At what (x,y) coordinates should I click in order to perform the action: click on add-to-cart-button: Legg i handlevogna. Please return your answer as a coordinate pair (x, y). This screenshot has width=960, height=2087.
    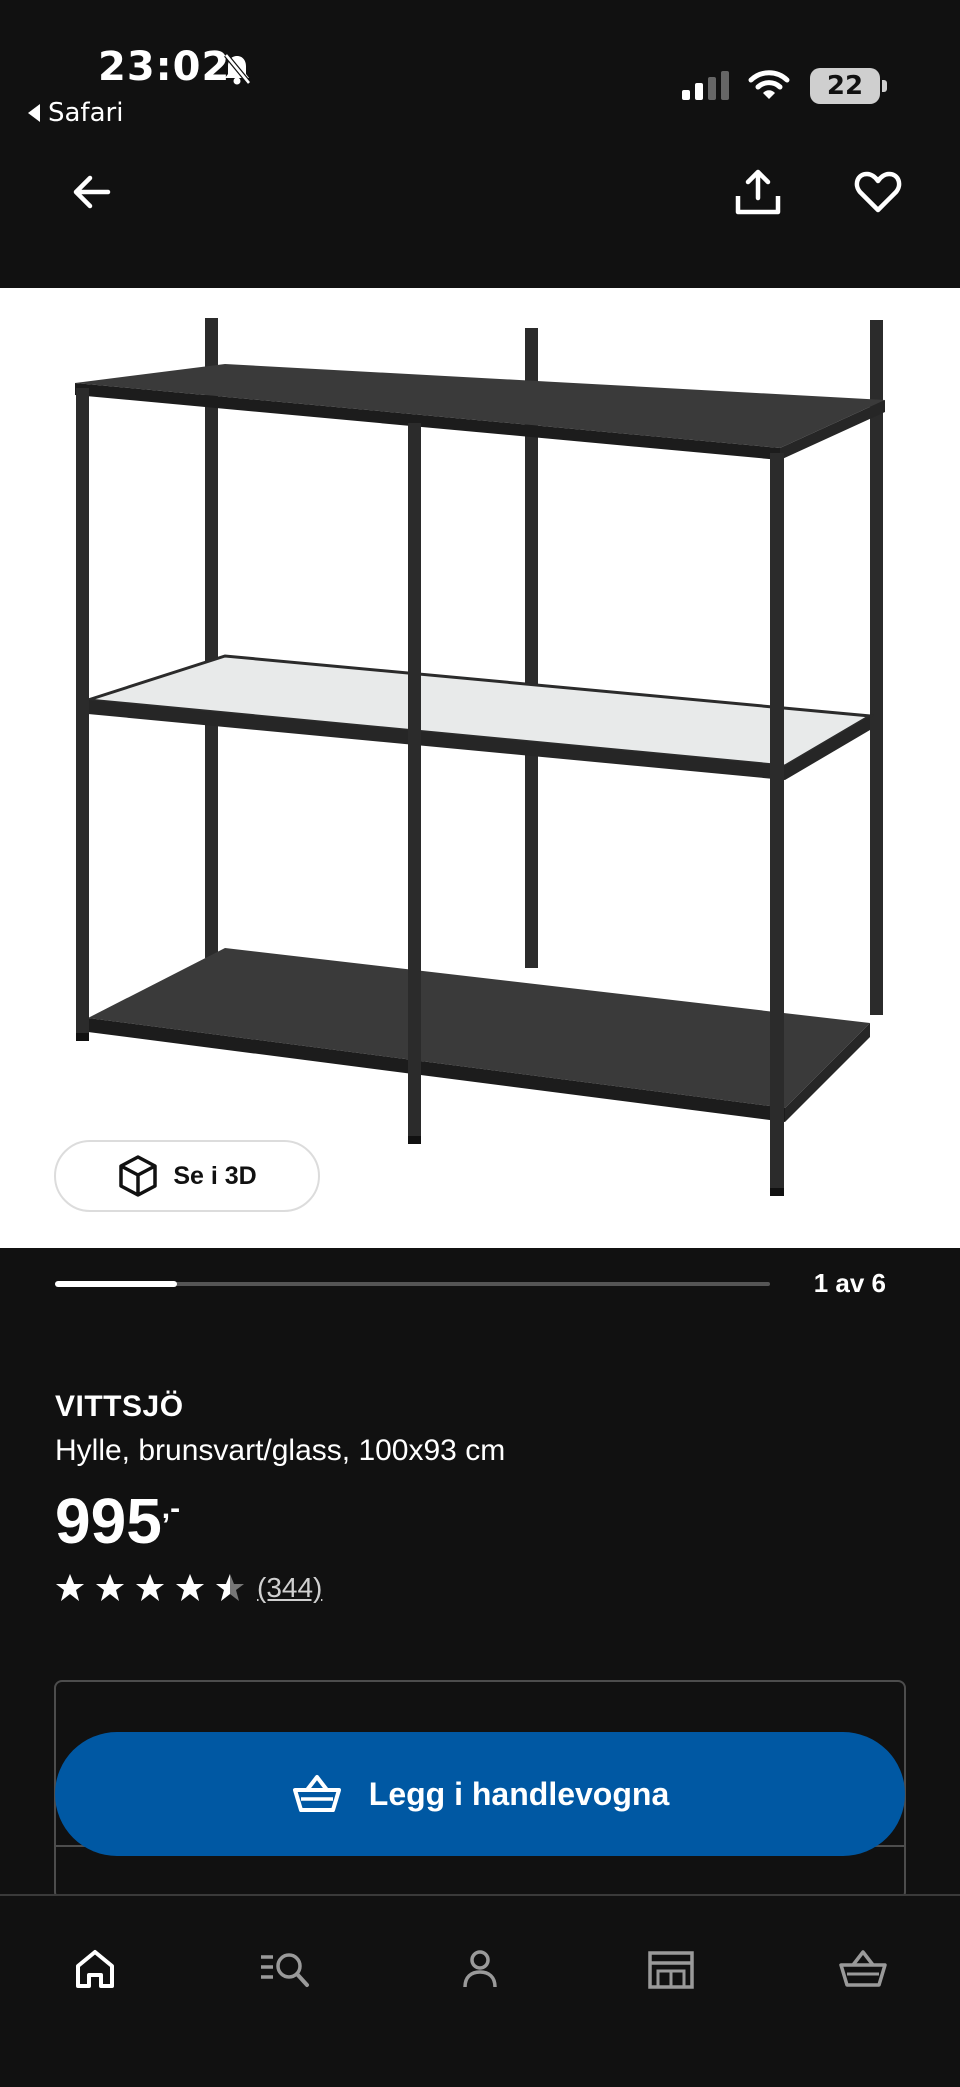
    Looking at the image, I should click on (480, 1794).